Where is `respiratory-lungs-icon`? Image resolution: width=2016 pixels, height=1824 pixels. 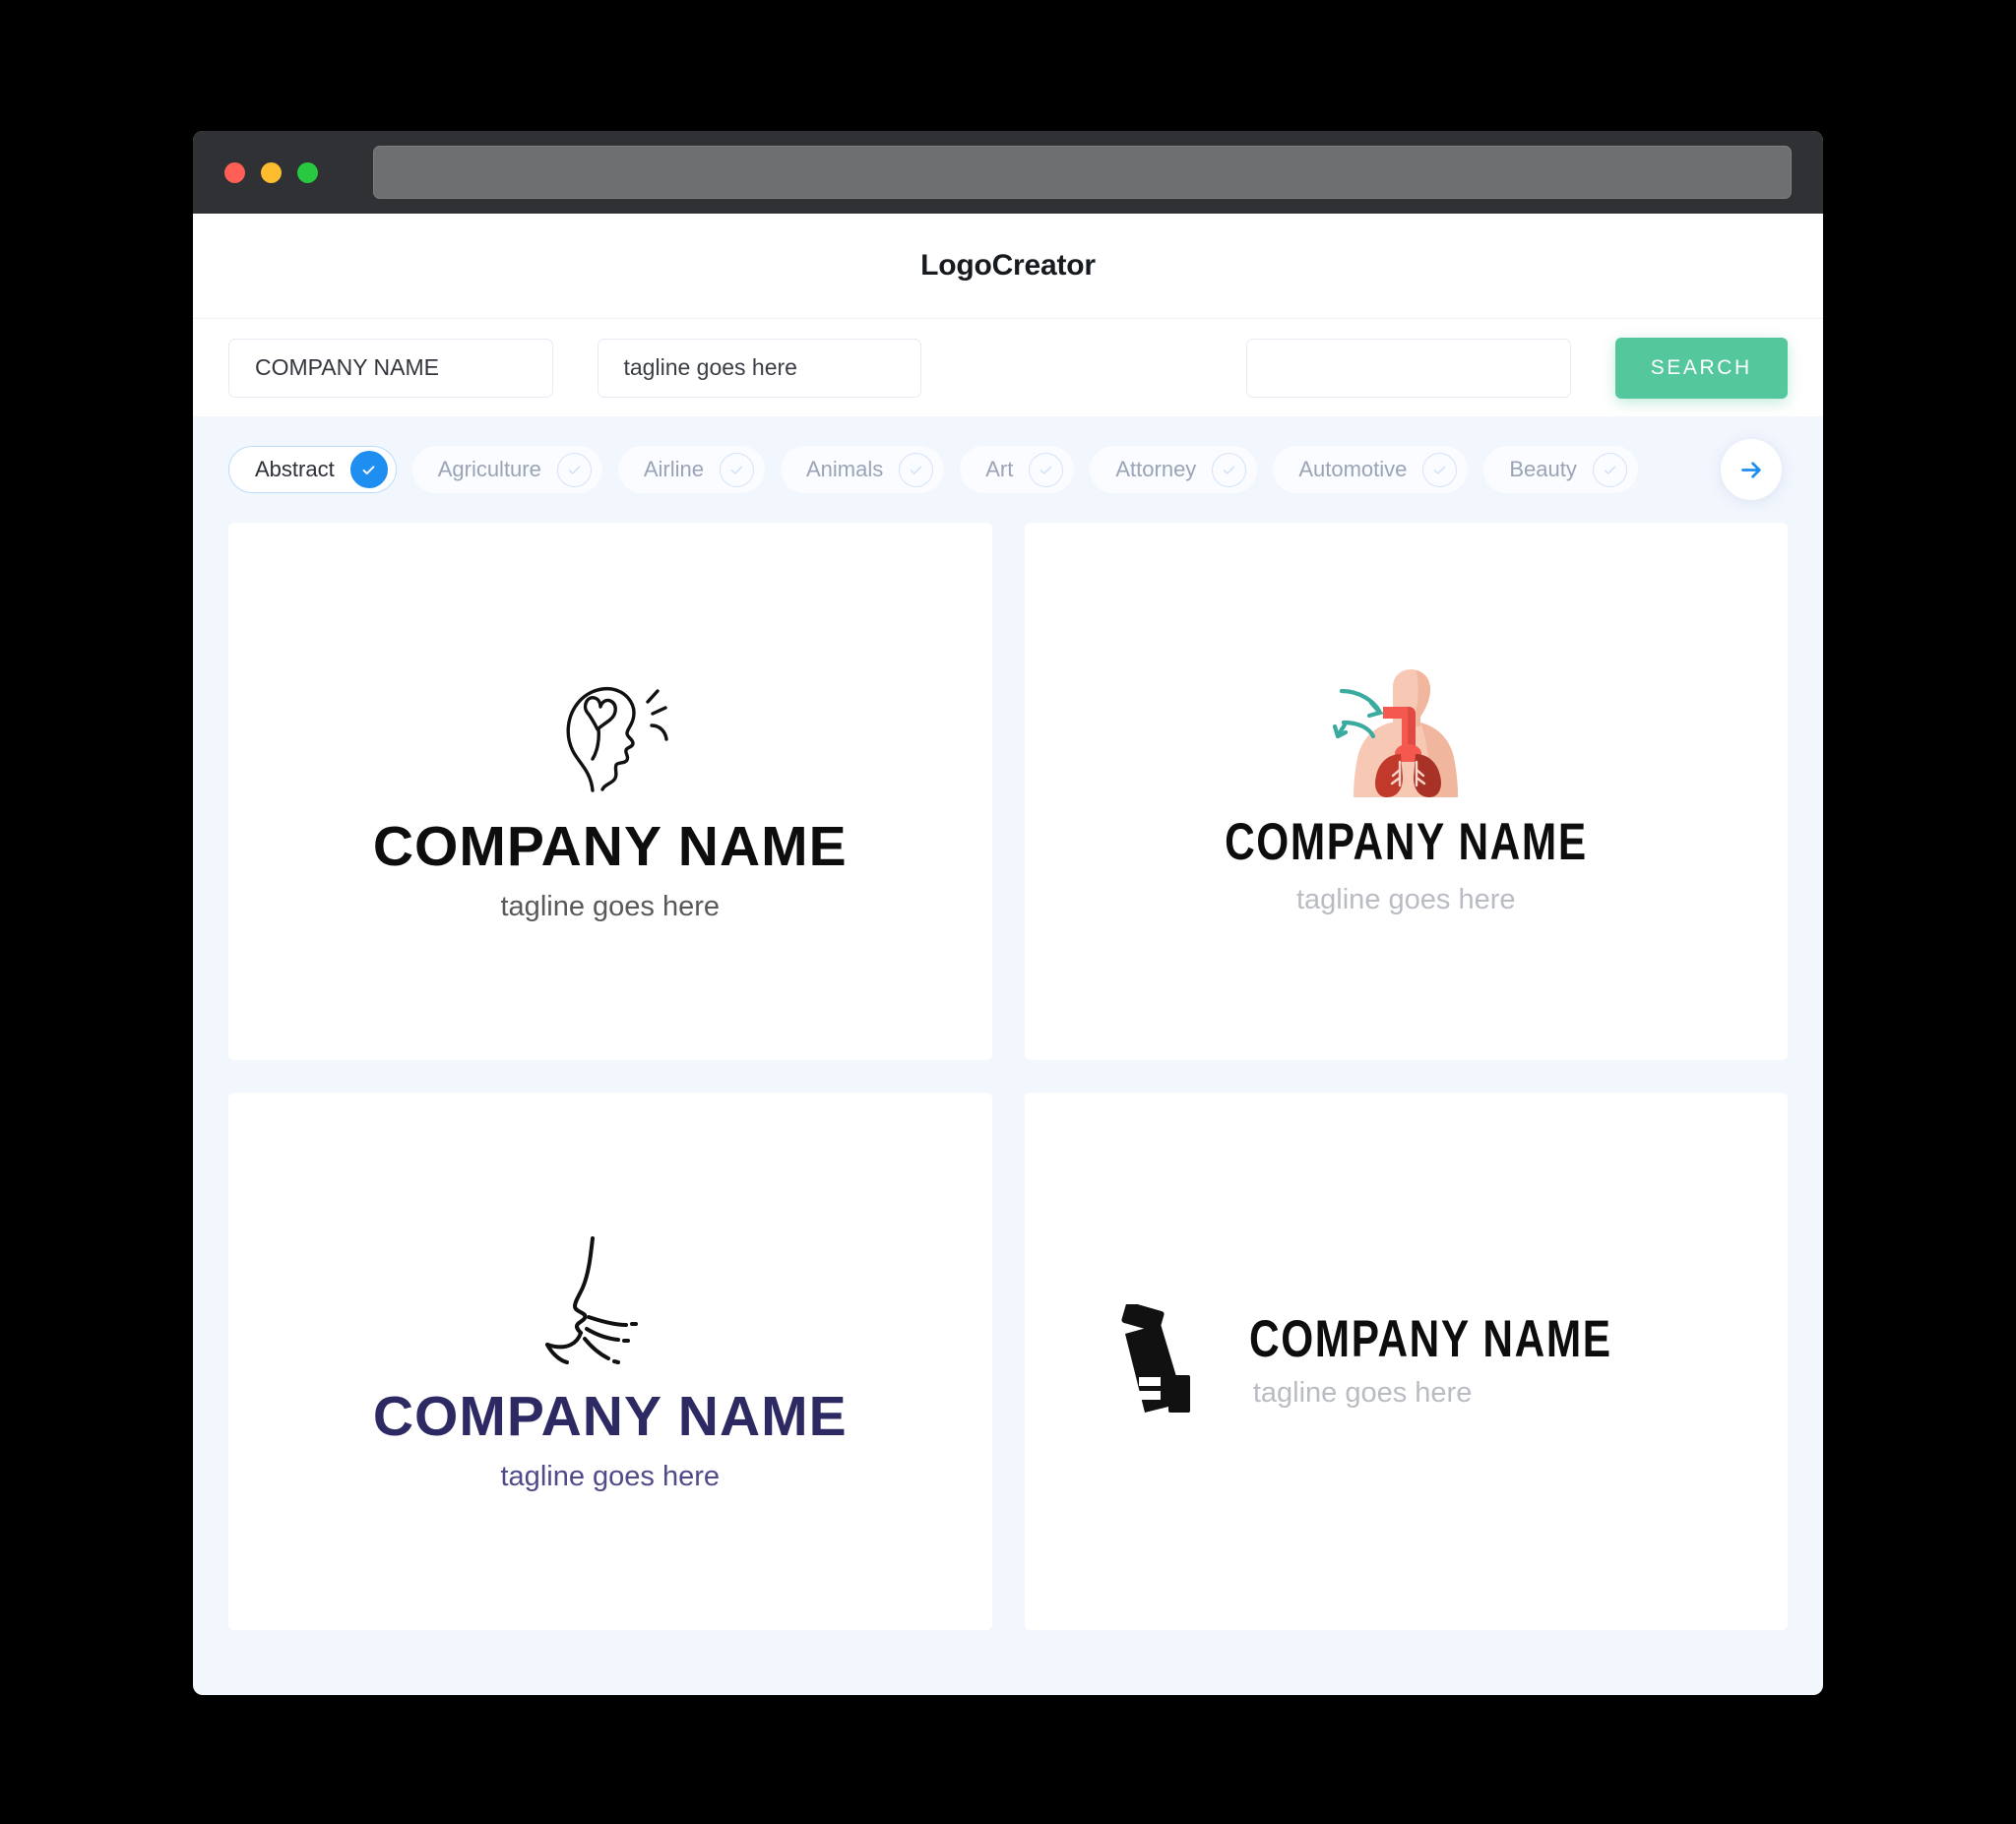
respiratory-lungs-icon is located at coordinates (1406, 738).